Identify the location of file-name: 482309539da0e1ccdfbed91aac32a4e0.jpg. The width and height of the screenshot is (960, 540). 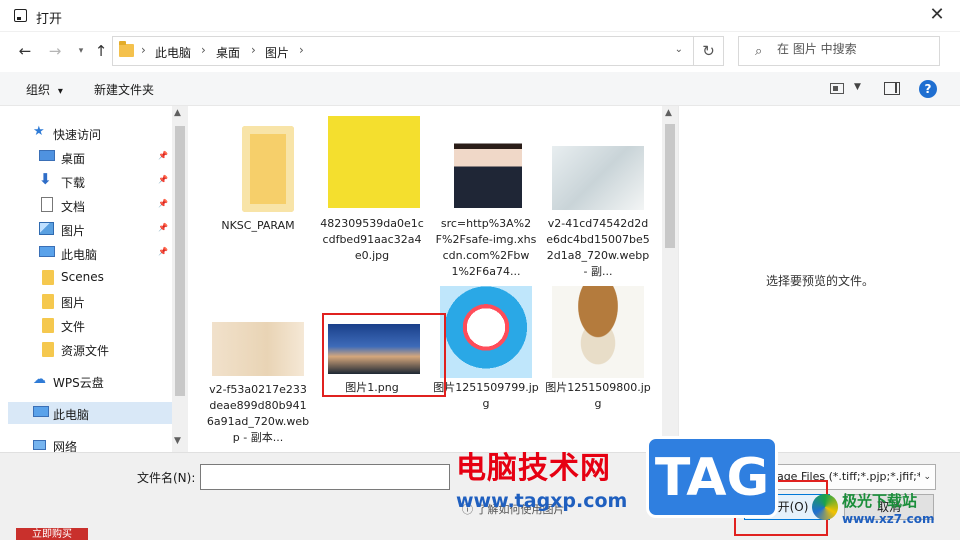
(372, 239).